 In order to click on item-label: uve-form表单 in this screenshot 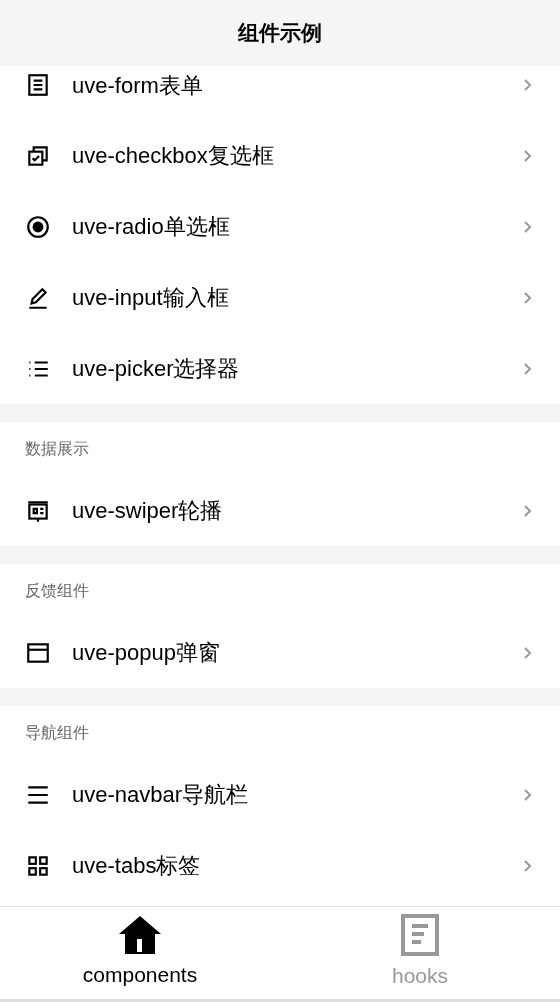, I will do `click(138, 85)`.